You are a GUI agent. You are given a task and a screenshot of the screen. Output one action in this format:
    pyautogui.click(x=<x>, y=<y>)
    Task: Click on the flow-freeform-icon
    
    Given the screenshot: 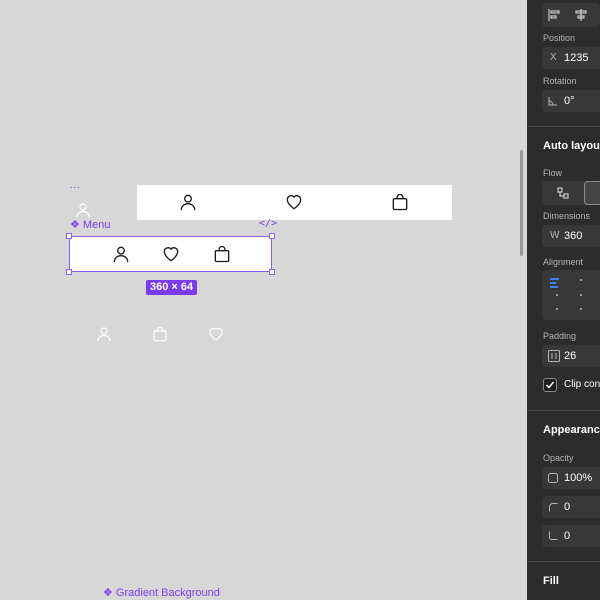 What is the action you would take?
    pyautogui.click(x=563, y=193)
    